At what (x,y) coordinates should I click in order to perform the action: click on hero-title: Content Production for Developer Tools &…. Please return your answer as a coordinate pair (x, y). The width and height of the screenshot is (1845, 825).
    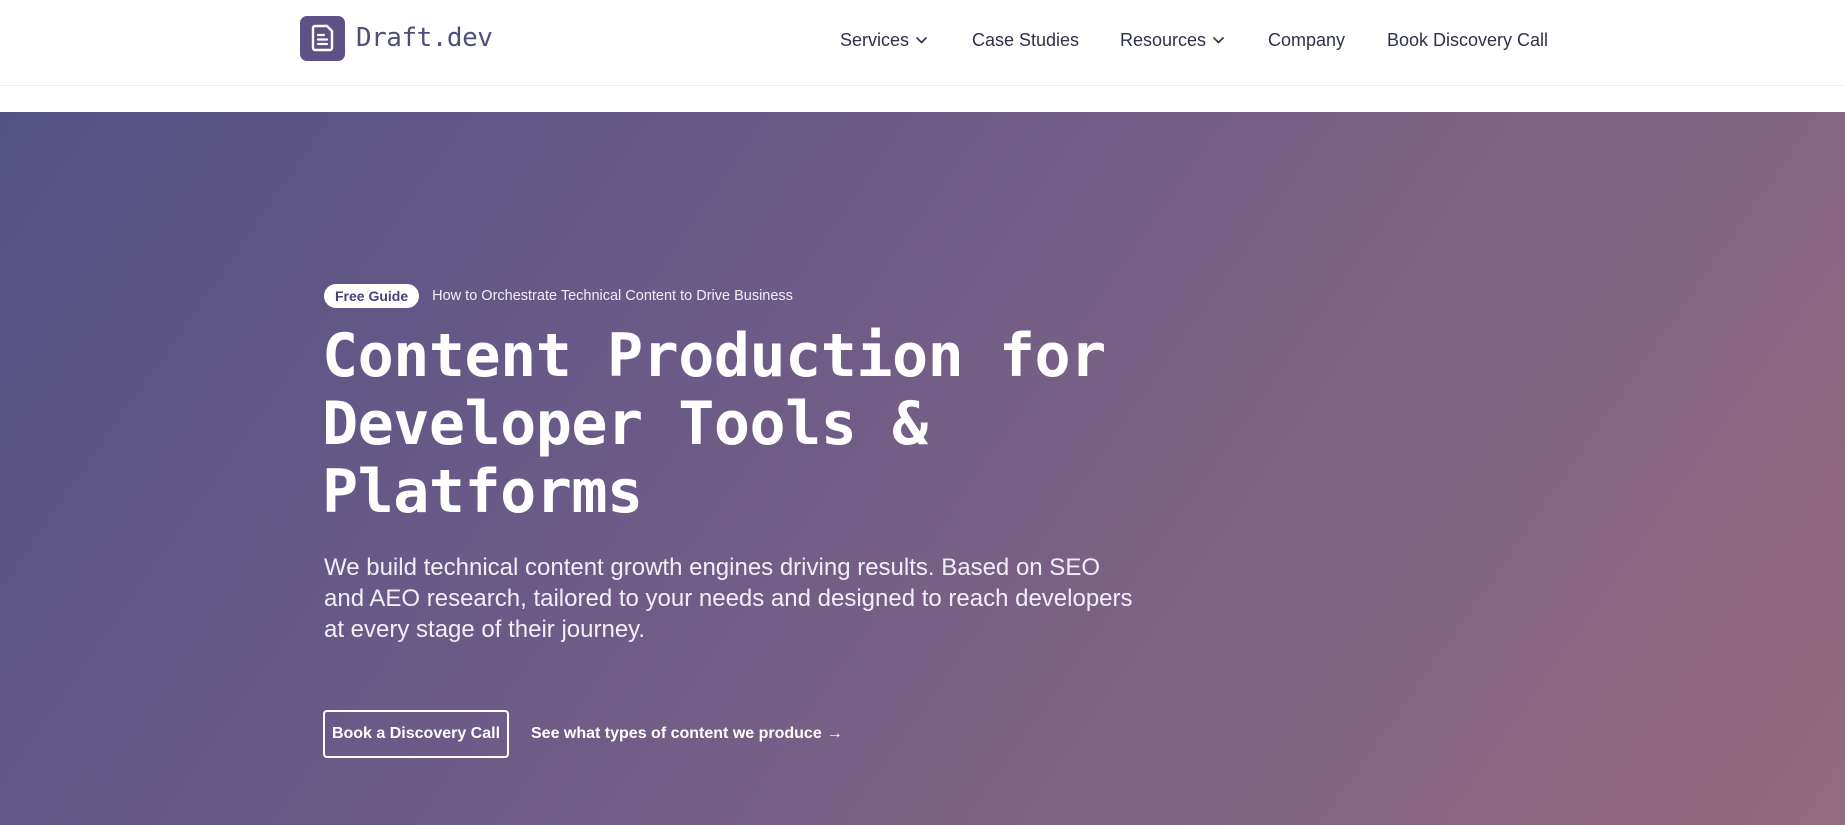
    Looking at the image, I should click on (722, 424).